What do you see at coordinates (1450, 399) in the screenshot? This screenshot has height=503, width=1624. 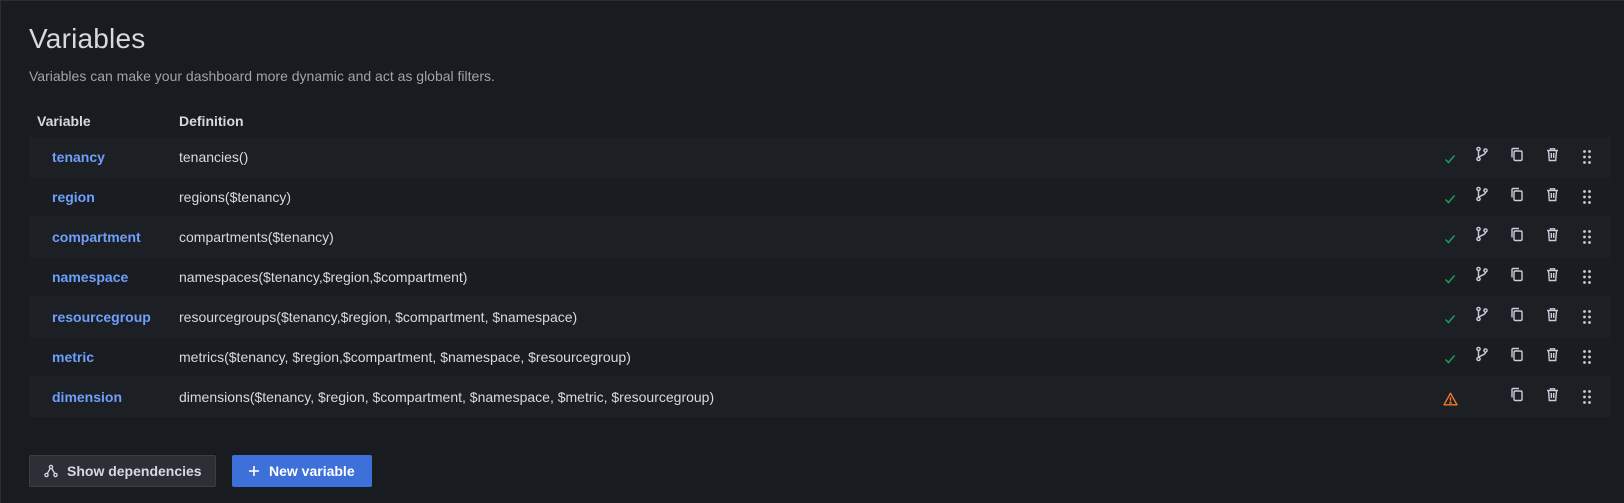 I see `warning-triangle-icon` at bounding box center [1450, 399].